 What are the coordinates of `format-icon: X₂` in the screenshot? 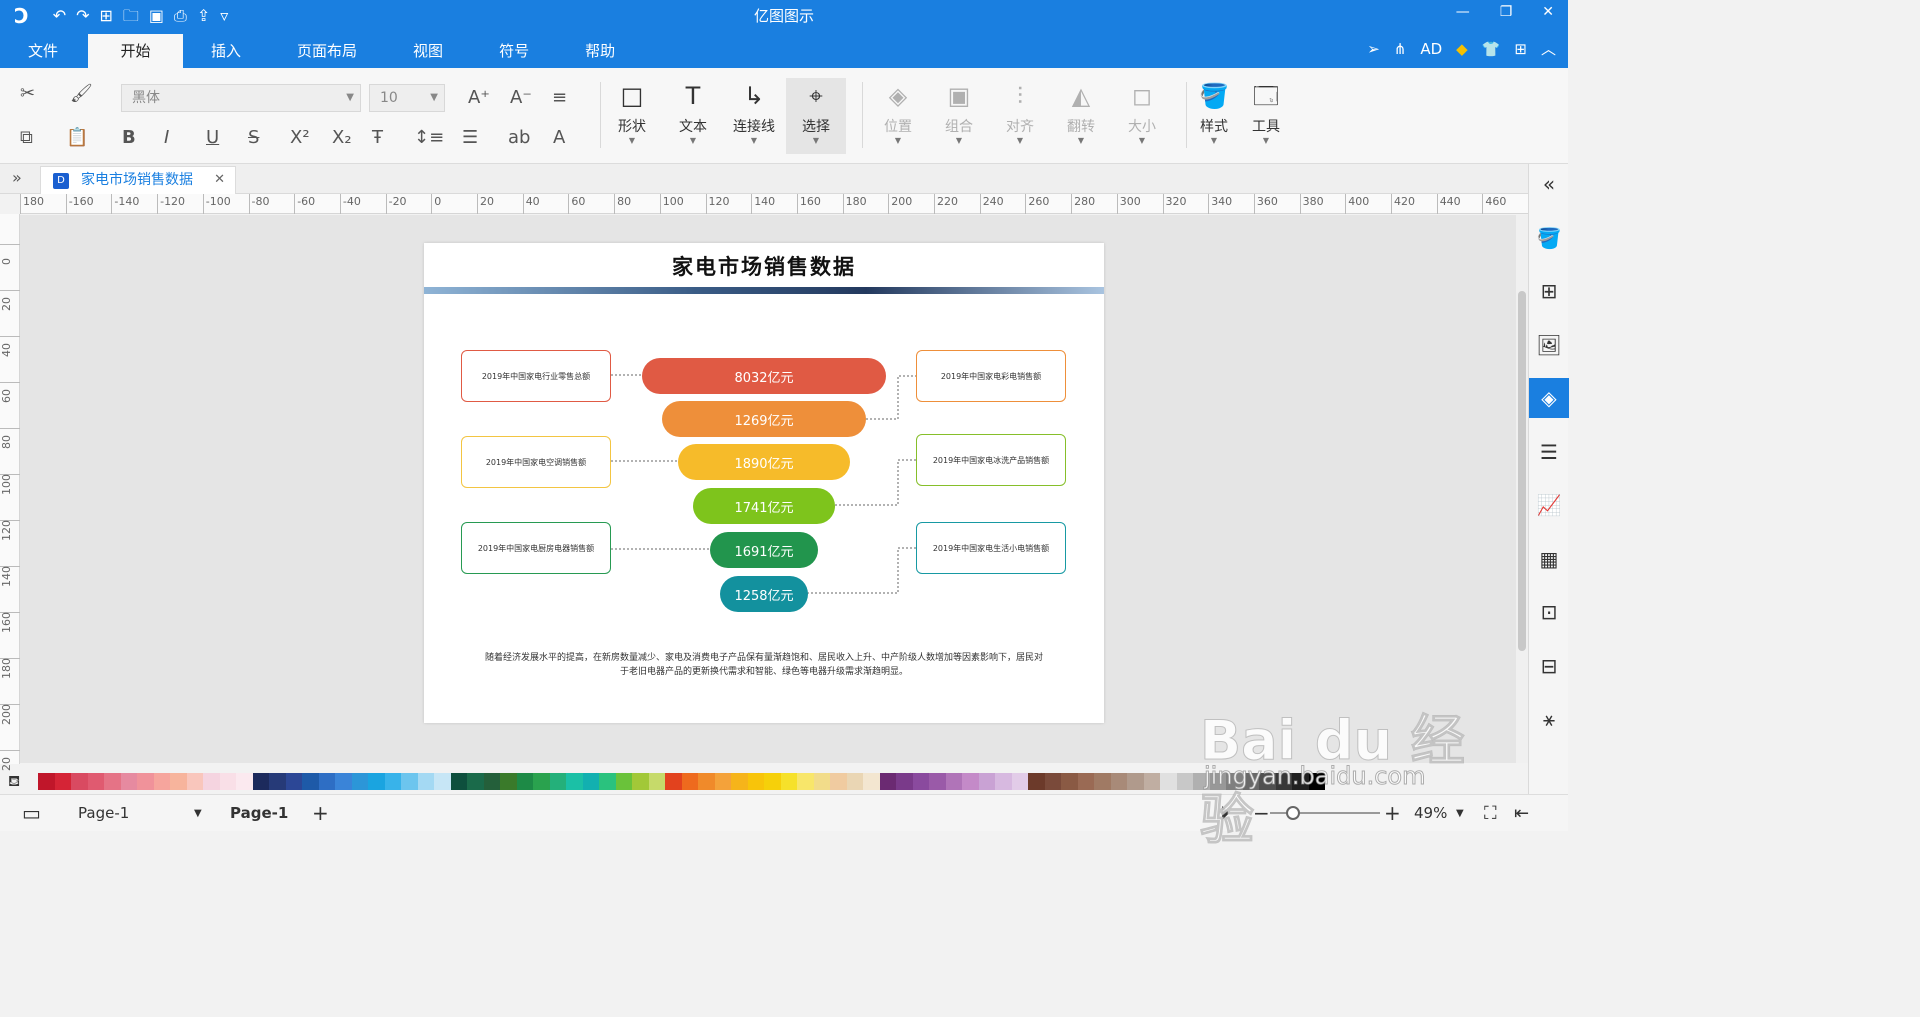 It's located at (342, 138).